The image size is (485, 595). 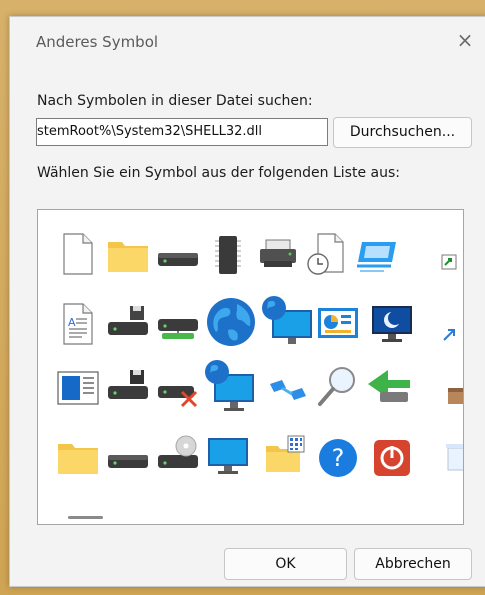 I want to click on floppy-drive-dark-icon, so click(x=128, y=388).